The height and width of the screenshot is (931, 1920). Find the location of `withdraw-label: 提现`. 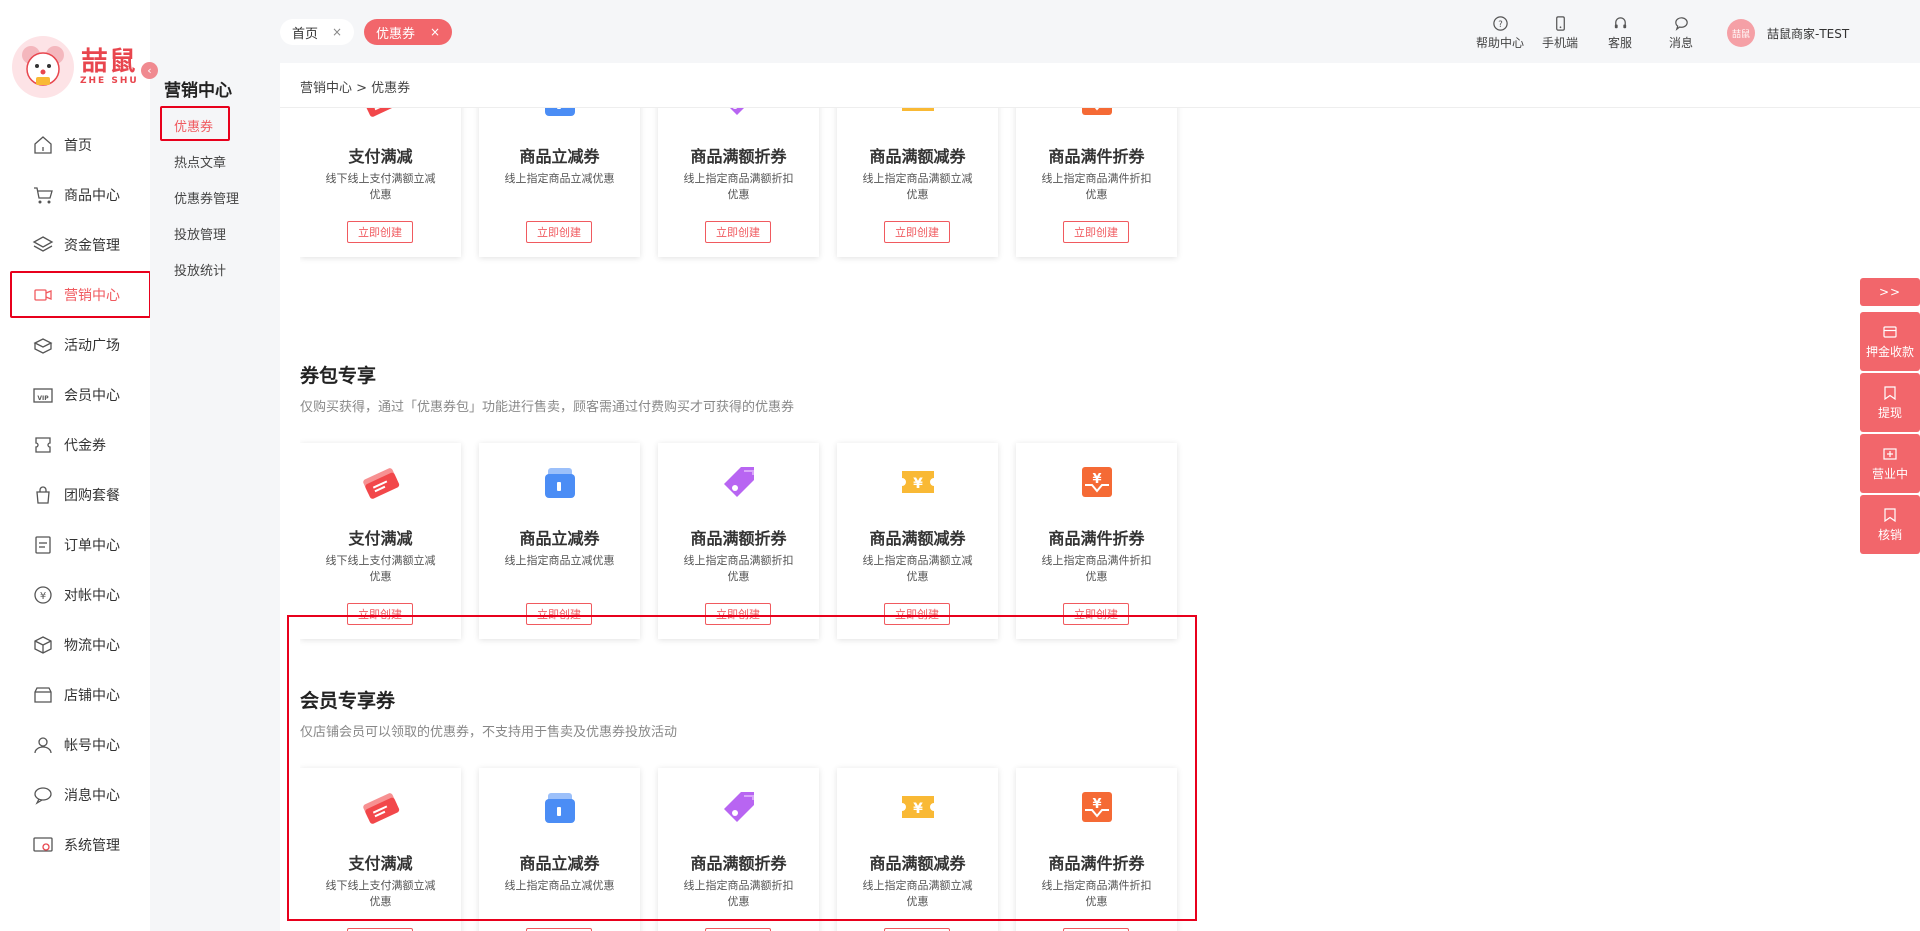

withdraw-label: 提现 is located at coordinates (1889, 413).